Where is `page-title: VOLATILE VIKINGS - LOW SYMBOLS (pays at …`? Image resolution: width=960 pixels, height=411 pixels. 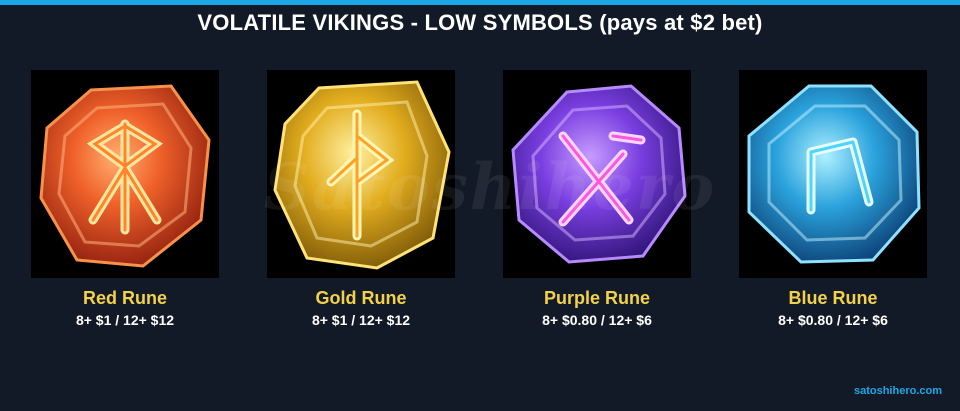
page-title: VOLATILE VIKINGS - LOW SYMBOLS (pays at … is located at coordinates (480, 22).